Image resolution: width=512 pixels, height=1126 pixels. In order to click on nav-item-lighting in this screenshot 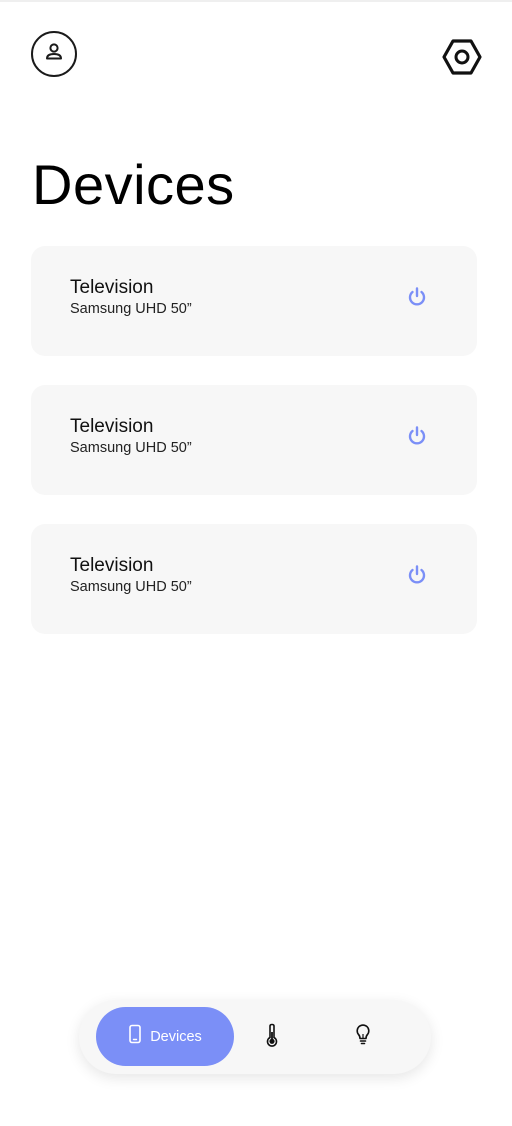, I will do `click(363, 1037)`.